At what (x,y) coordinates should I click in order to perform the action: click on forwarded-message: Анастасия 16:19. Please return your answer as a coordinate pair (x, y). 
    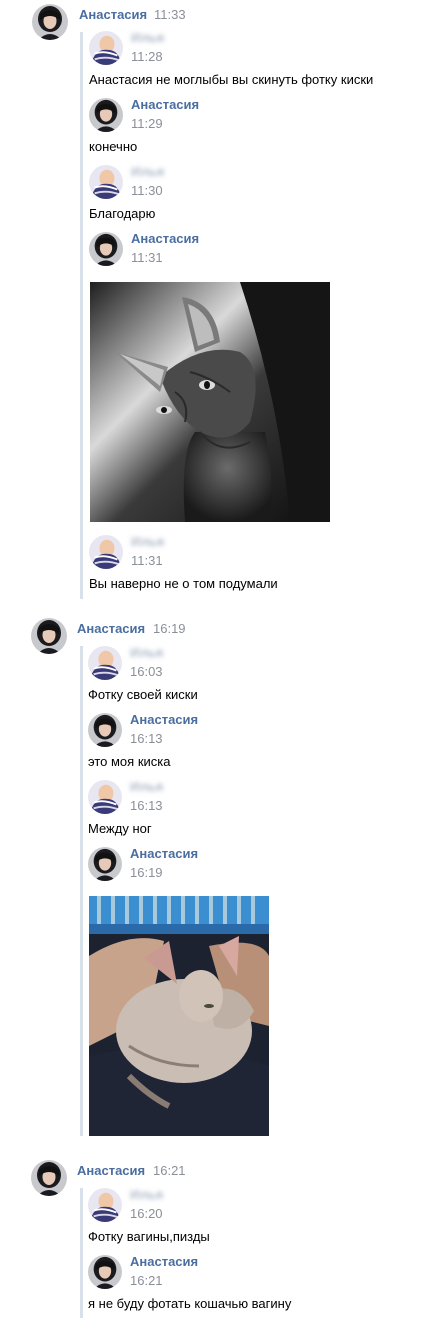
    Looking at the image, I should click on (258, 866).